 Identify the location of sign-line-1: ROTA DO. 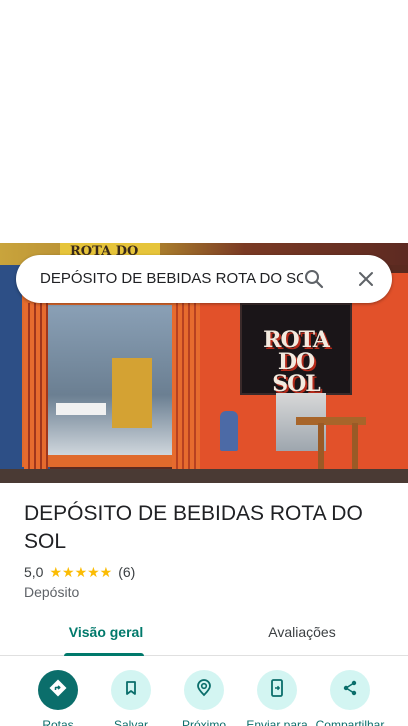
(296, 351).